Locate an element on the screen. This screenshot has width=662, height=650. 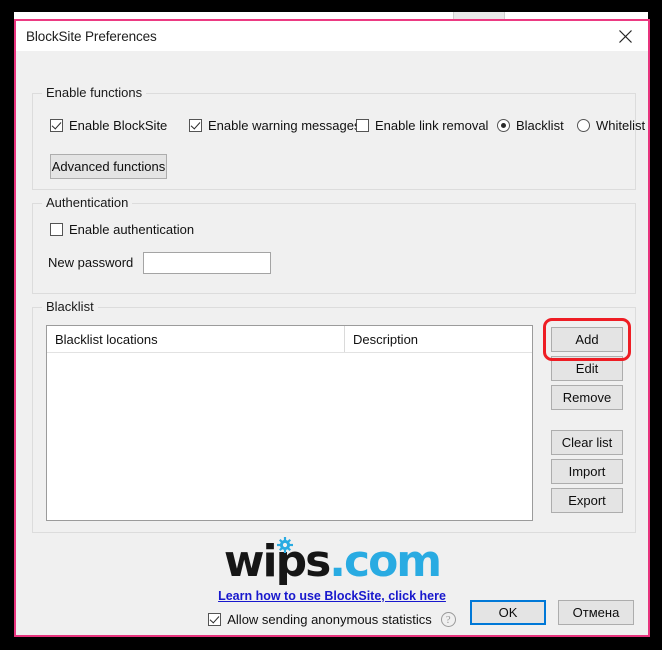
checkbox-enable-blocksite: Enable BlockSite is located at coordinates (108, 125).